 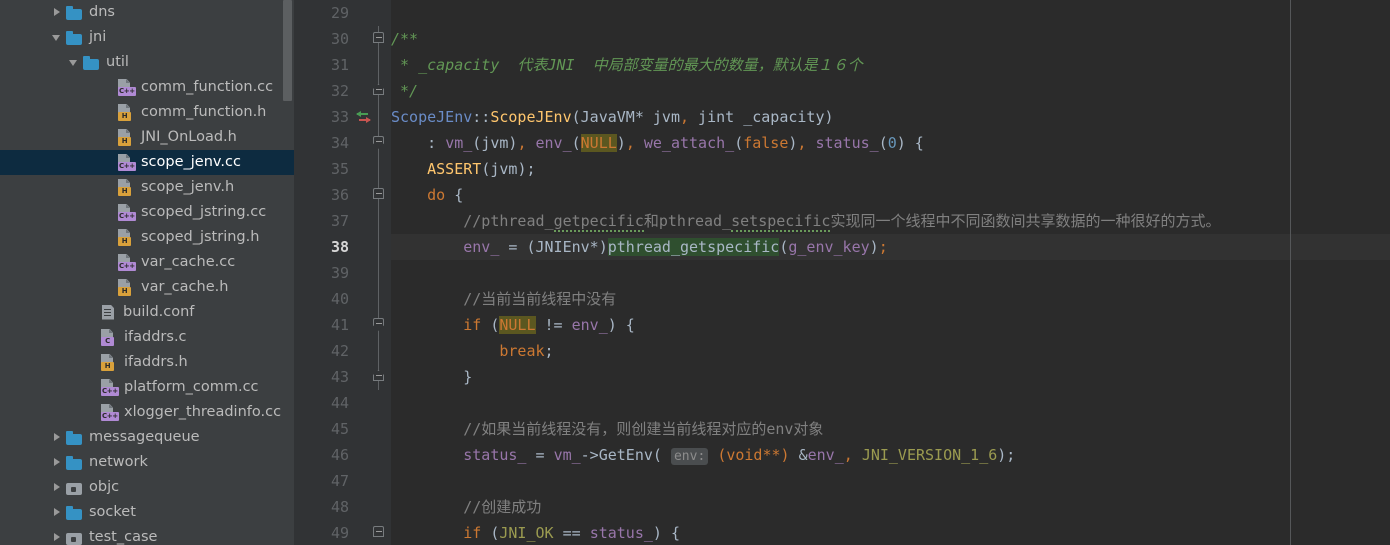 What do you see at coordinates (147, 12) in the screenshot?
I see `tree-item-dns: dns` at bounding box center [147, 12].